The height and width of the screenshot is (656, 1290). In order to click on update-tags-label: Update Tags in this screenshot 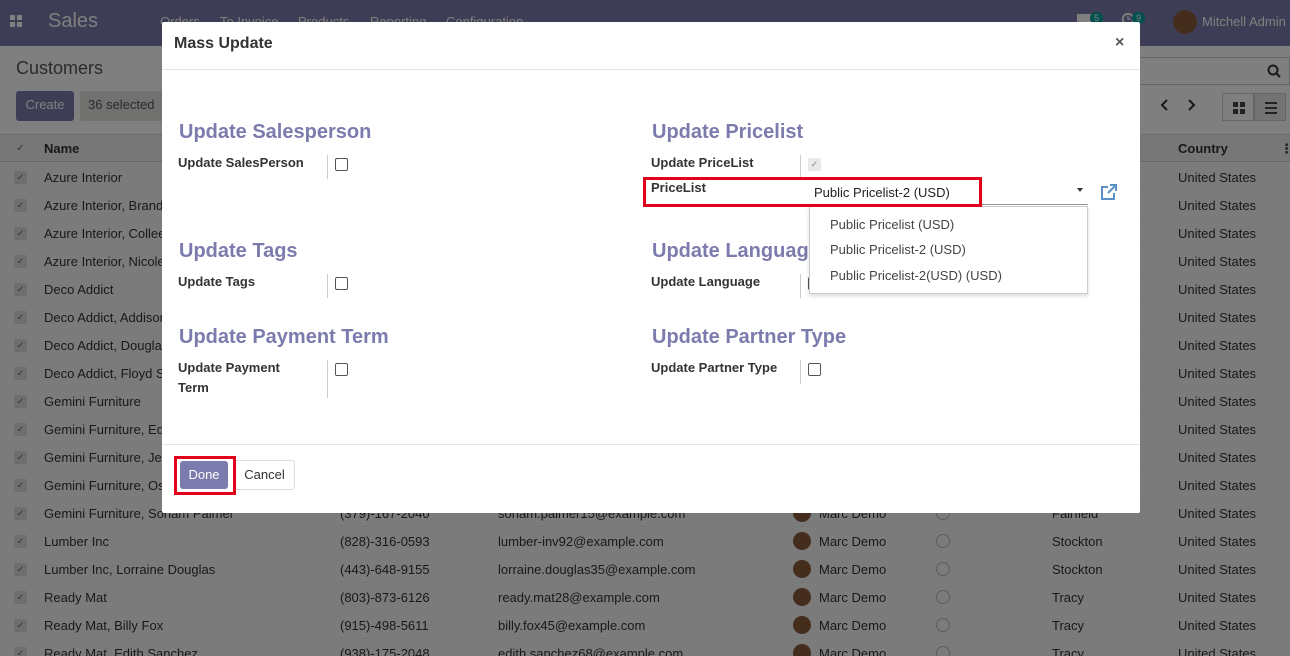, I will do `click(217, 281)`.